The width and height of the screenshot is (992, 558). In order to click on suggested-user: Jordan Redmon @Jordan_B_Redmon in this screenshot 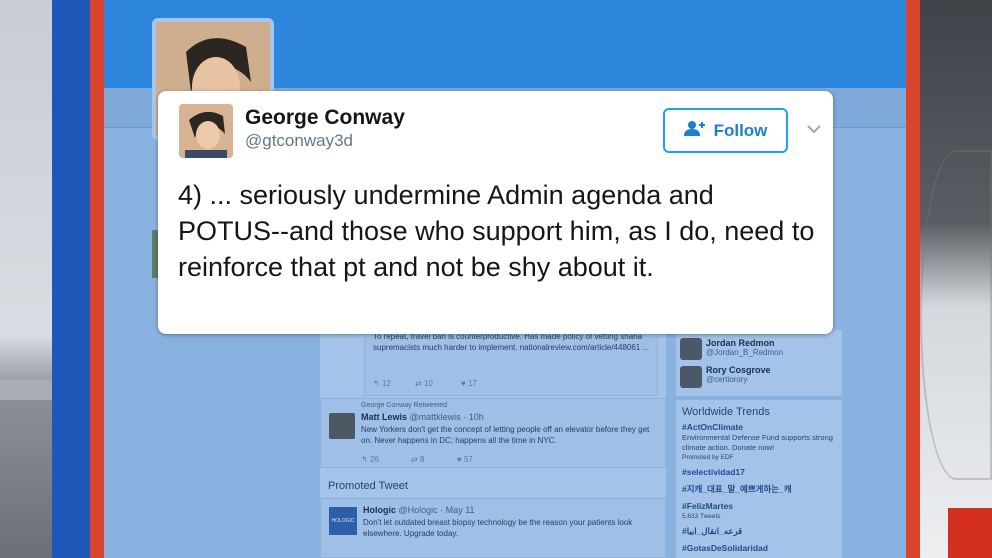, I will do `click(744, 347)`.